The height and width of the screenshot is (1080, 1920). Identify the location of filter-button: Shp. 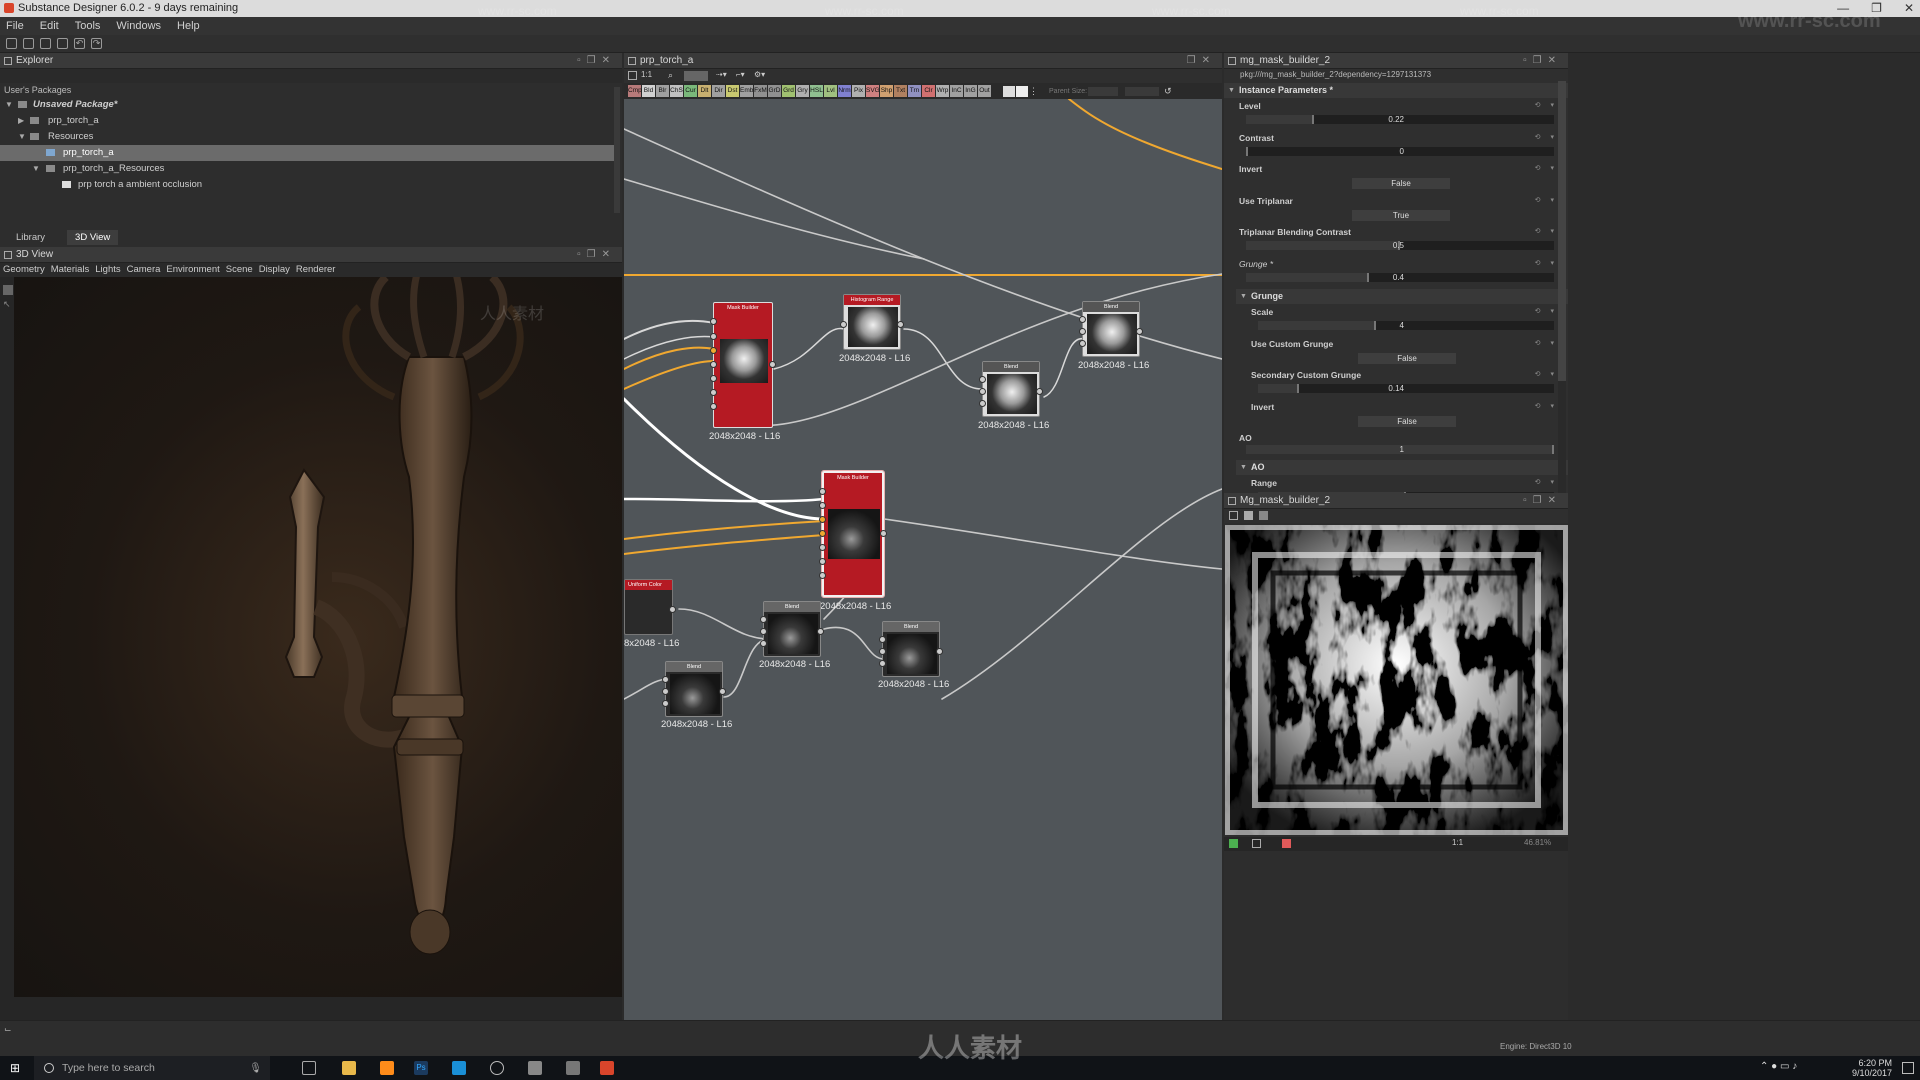
(886, 91).